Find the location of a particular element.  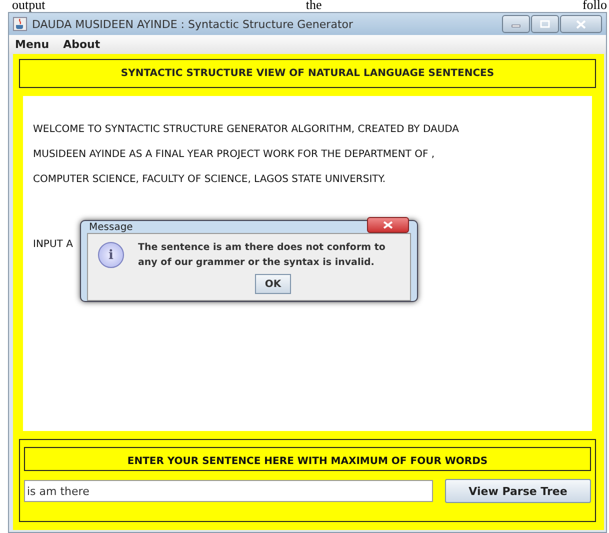

dialog-message: The sentence is am there does not conform to any of our grammer or the syntax is invalid. is located at coordinates (262, 255).